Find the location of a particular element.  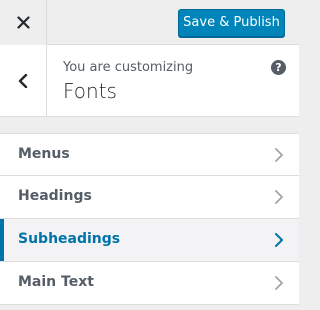

close-icon is located at coordinates (23, 22).